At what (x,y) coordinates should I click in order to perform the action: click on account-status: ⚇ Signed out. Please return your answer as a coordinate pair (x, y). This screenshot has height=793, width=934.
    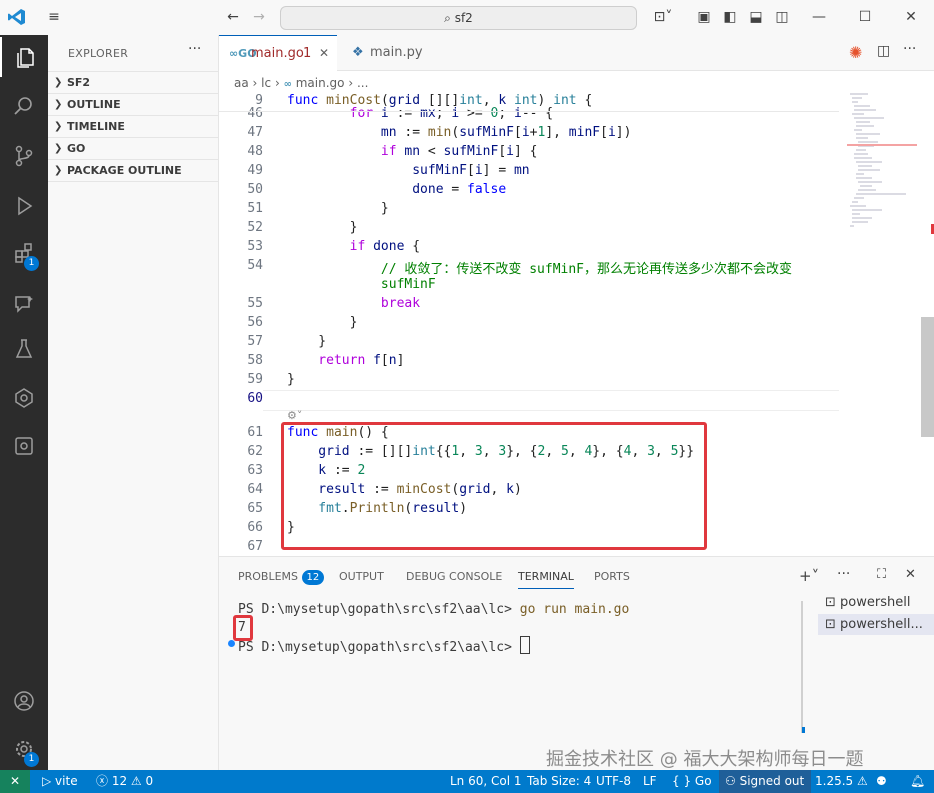
    Looking at the image, I should click on (765, 781).